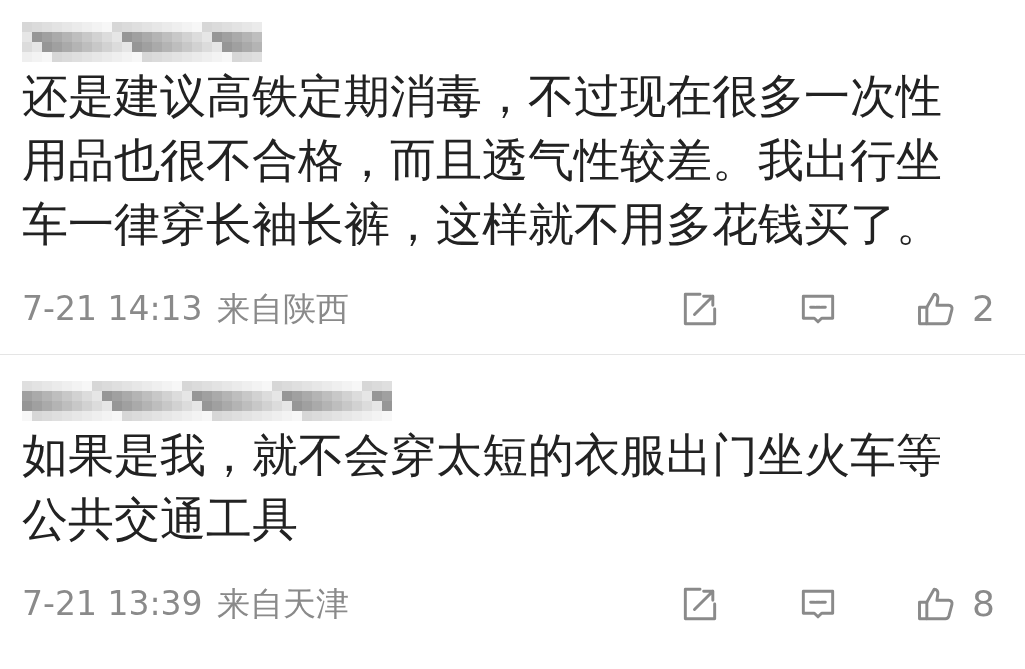 The image size is (1025, 669). What do you see at coordinates (112, 604) in the screenshot?
I see `comment-time: 7-21 13:39` at bounding box center [112, 604].